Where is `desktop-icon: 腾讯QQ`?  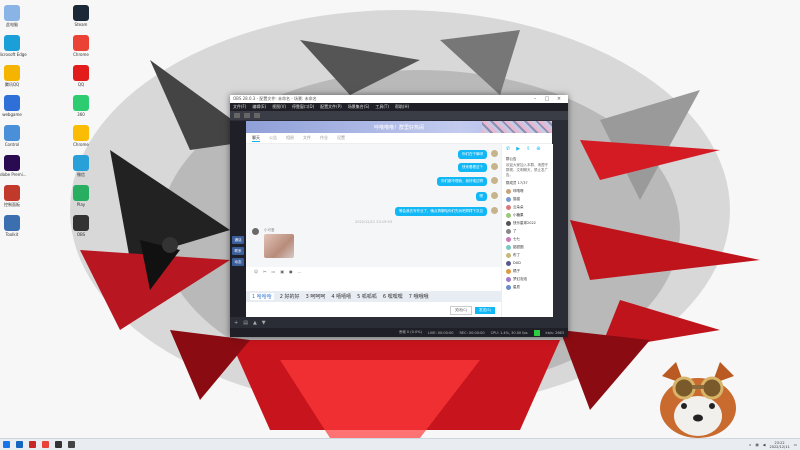
desktop-icon: 腾讯QQ is located at coordinates (13, 76).